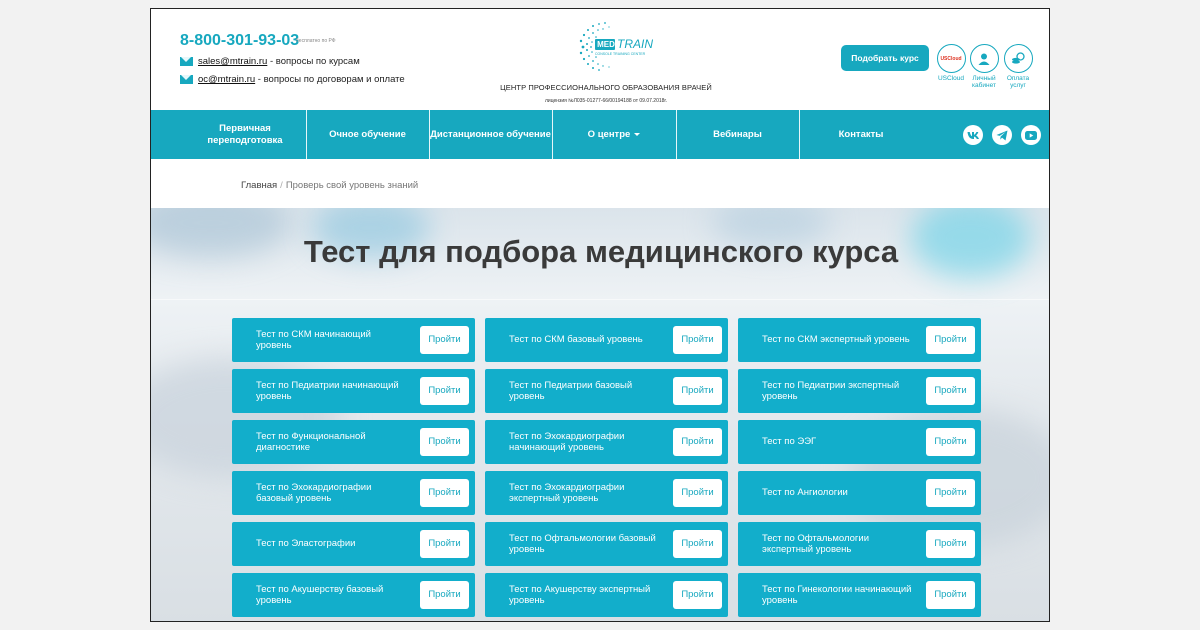 The width and height of the screenshot is (1200, 630). I want to click on test-card-title: Тест по Офтальмологии экспертный уровень, so click(815, 544).